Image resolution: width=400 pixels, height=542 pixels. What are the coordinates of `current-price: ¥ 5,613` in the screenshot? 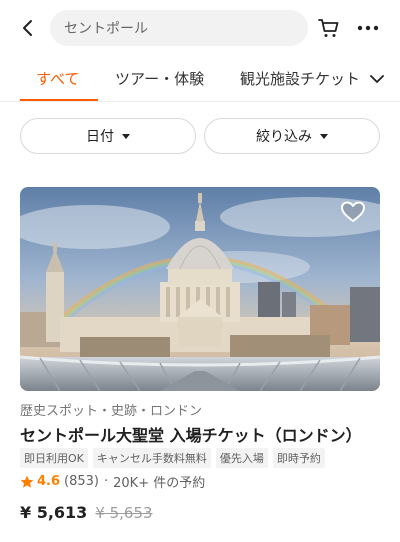 It's located at (54, 512).